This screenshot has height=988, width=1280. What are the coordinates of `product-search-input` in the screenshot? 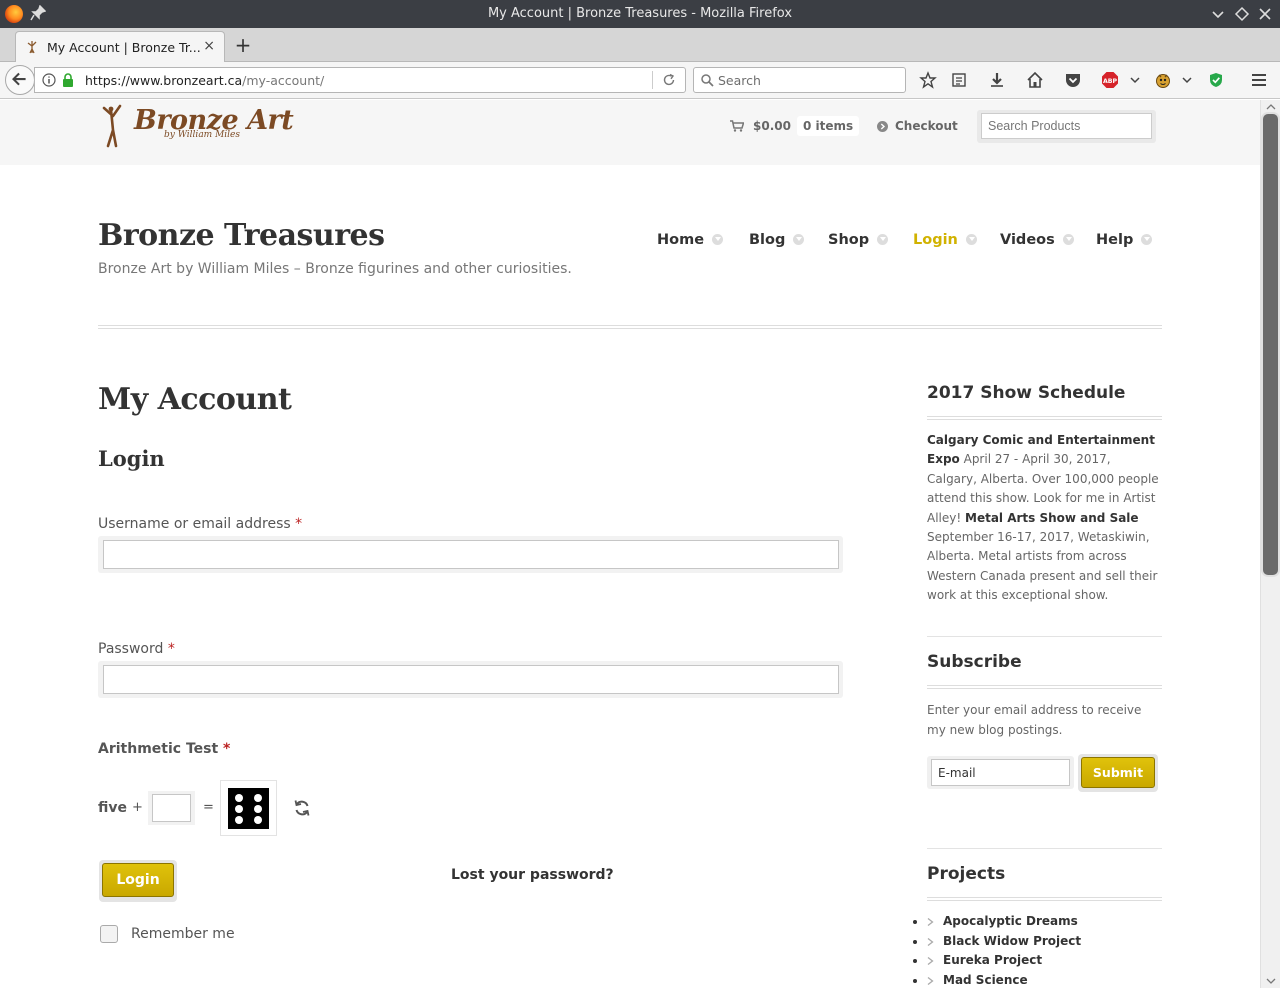 It's located at (1066, 126).